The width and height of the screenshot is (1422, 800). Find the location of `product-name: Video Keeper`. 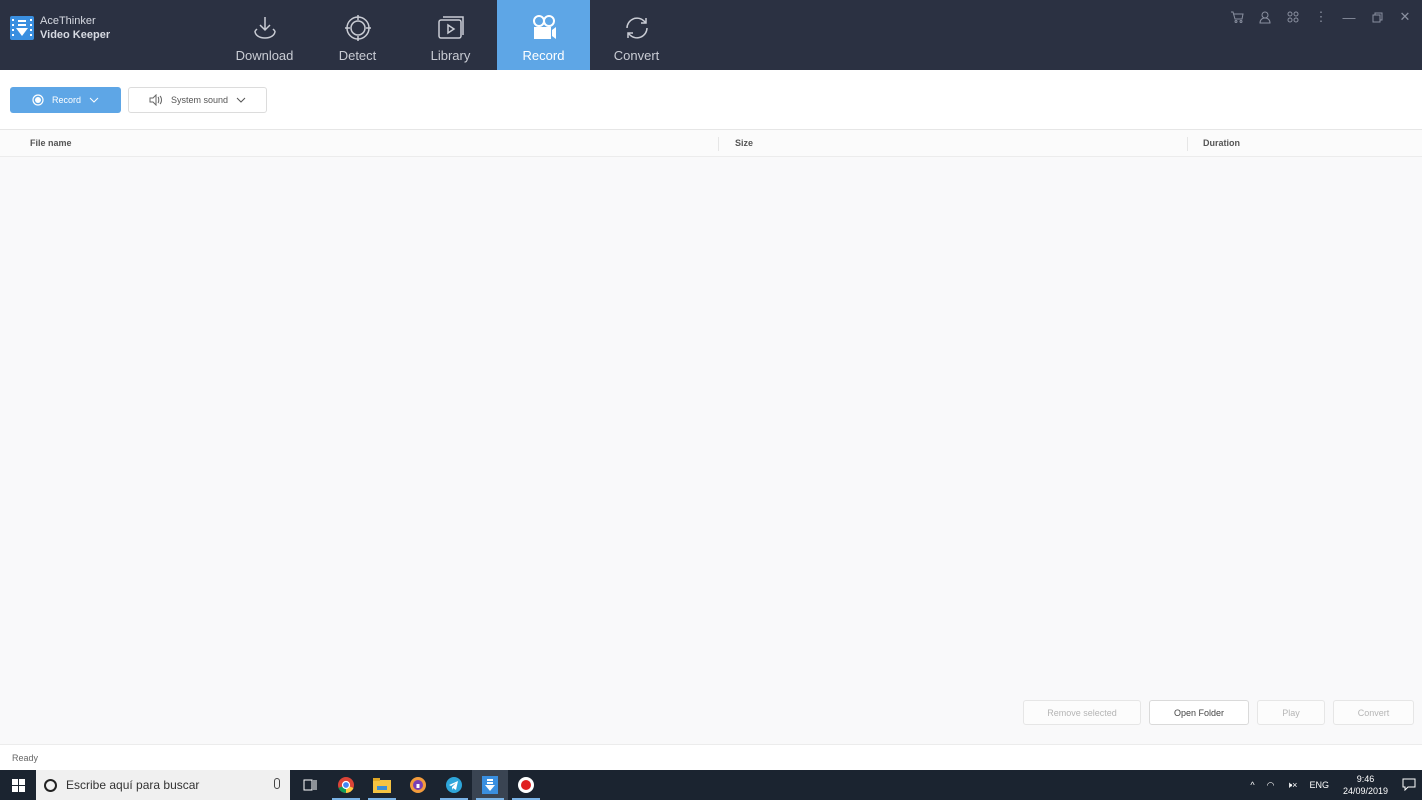

product-name: Video Keeper is located at coordinates (75, 35).